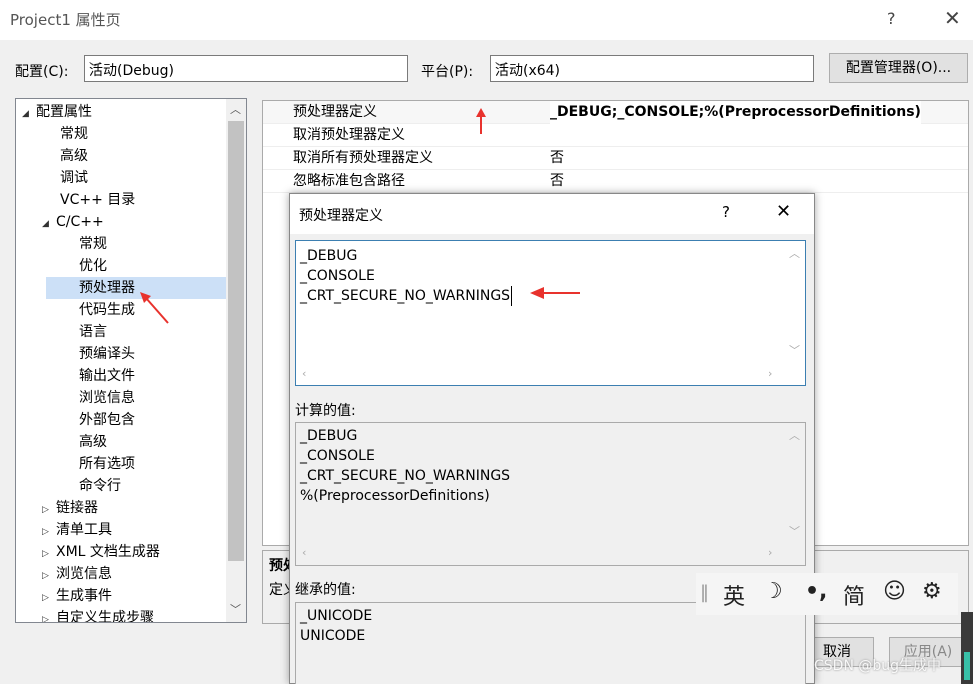  What do you see at coordinates (341, 216) in the screenshot?
I see `dialog-title: 预处理器定义` at bounding box center [341, 216].